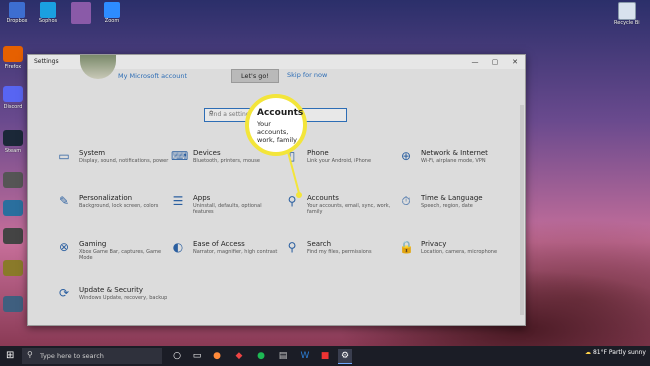 The width and height of the screenshot is (650, 366). I want to click on category-title: Accounts, so click(323, 198).